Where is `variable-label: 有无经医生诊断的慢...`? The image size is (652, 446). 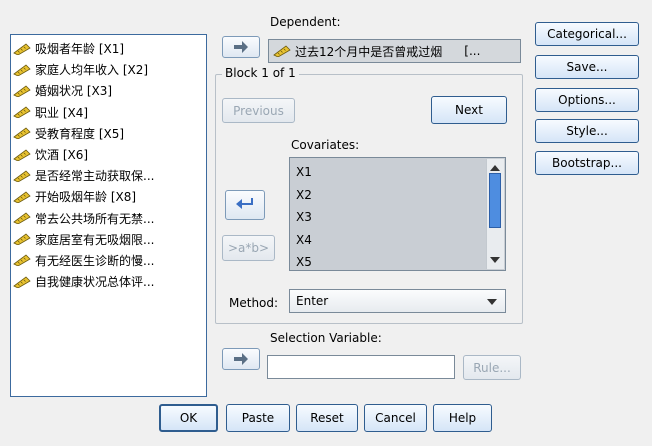 variable-label: 有无经医生诊断的慢... is located at coordinates (95, 260).